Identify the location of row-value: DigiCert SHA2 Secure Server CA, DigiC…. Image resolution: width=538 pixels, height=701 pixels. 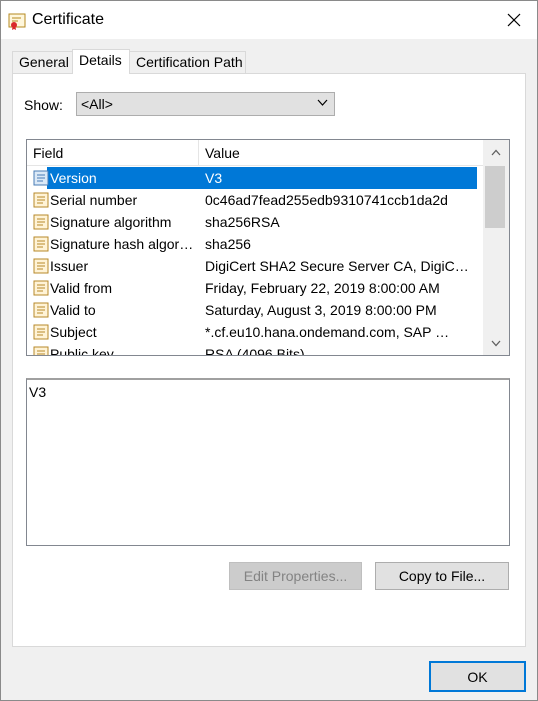
(337, 266).